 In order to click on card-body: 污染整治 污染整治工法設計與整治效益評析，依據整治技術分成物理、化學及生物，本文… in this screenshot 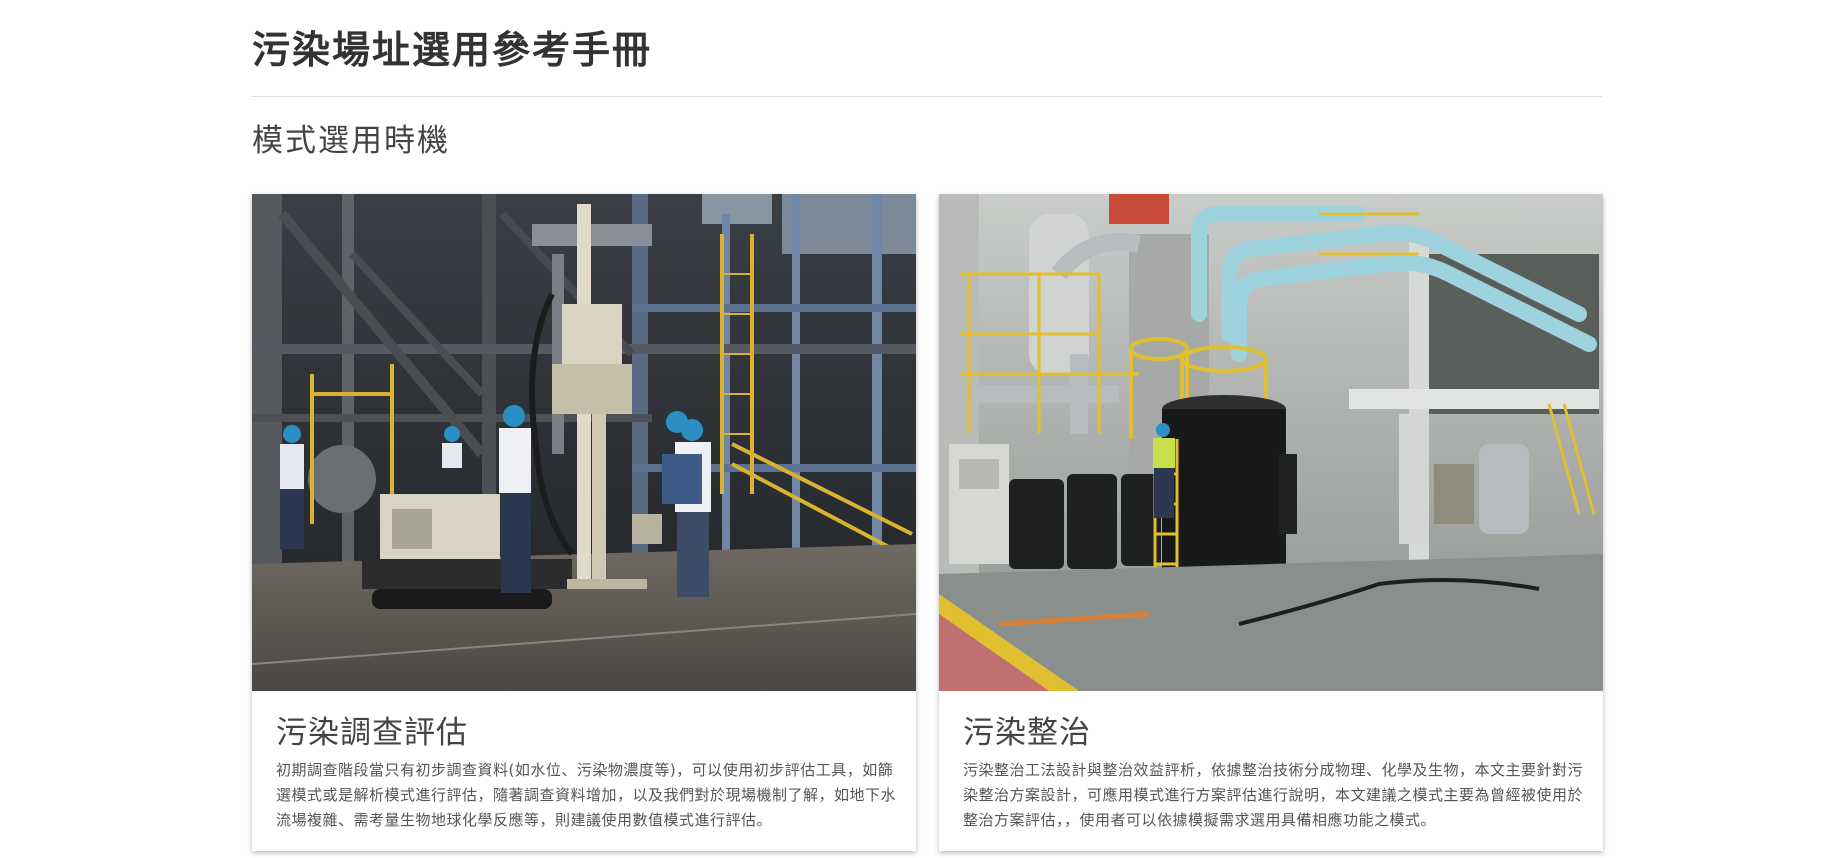, I will do `click(1273, 772)`.